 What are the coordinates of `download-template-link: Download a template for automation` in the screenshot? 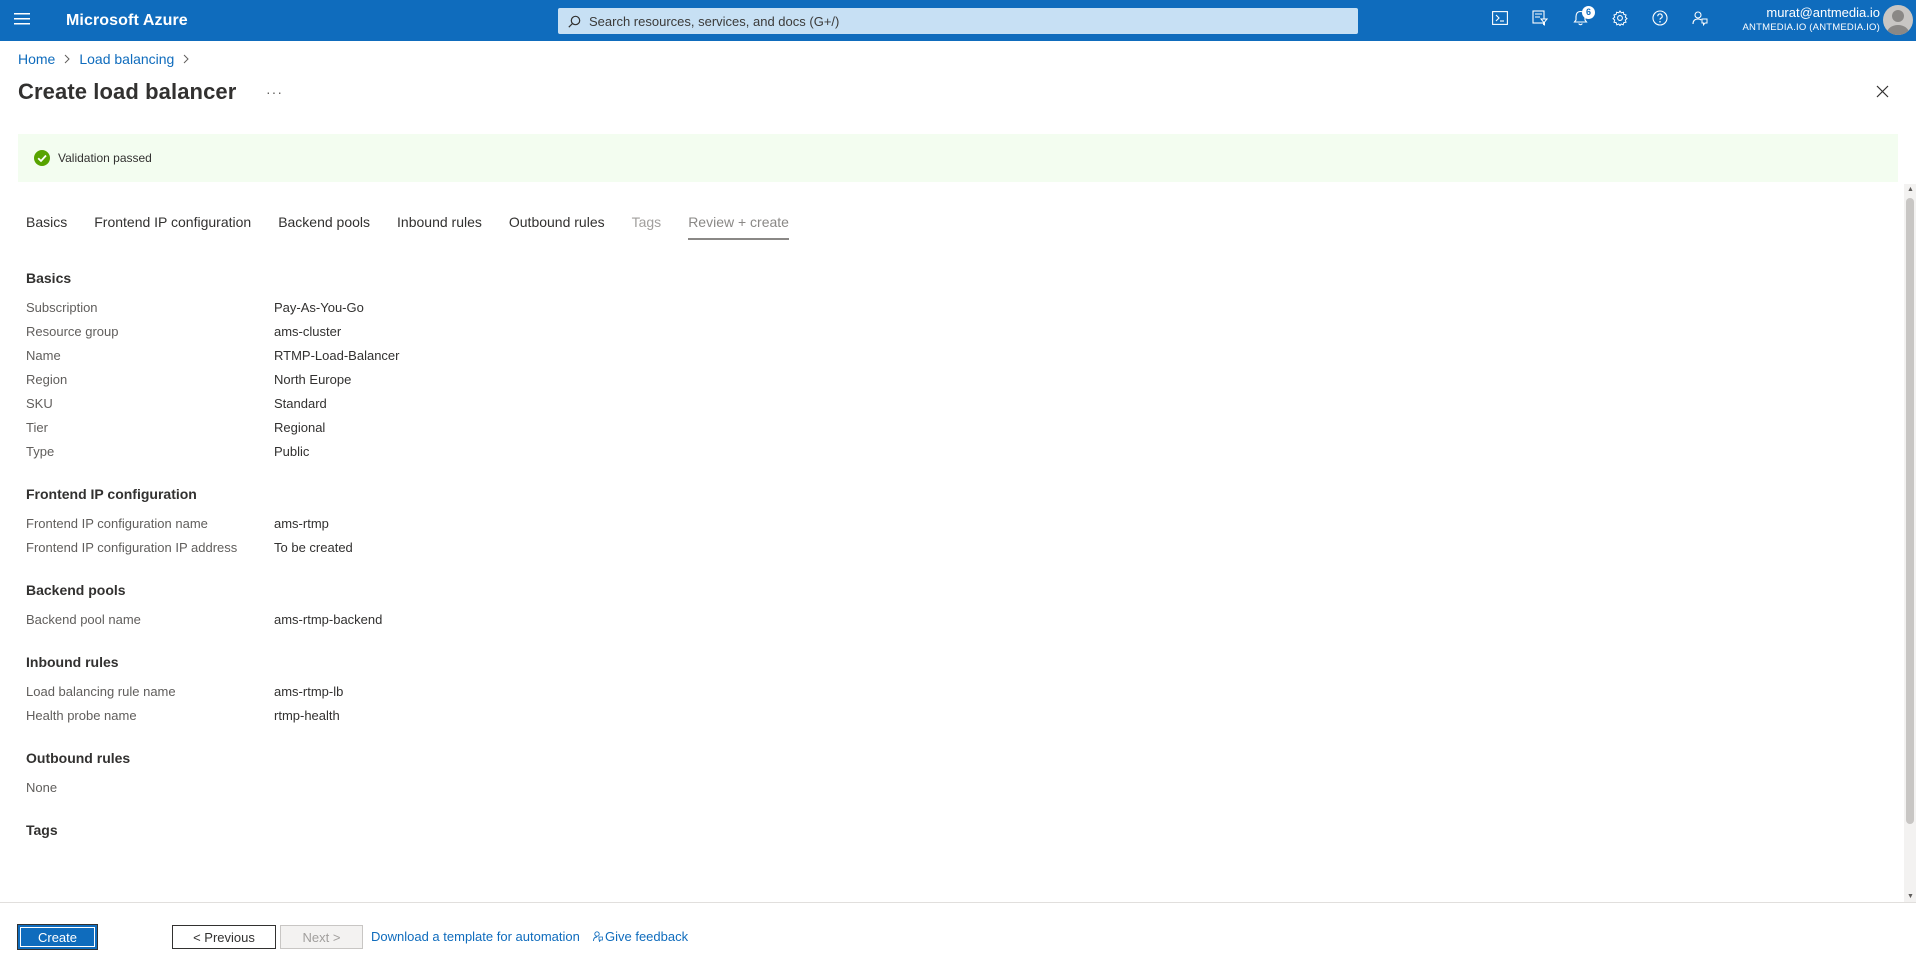 It's located at (475, 936).